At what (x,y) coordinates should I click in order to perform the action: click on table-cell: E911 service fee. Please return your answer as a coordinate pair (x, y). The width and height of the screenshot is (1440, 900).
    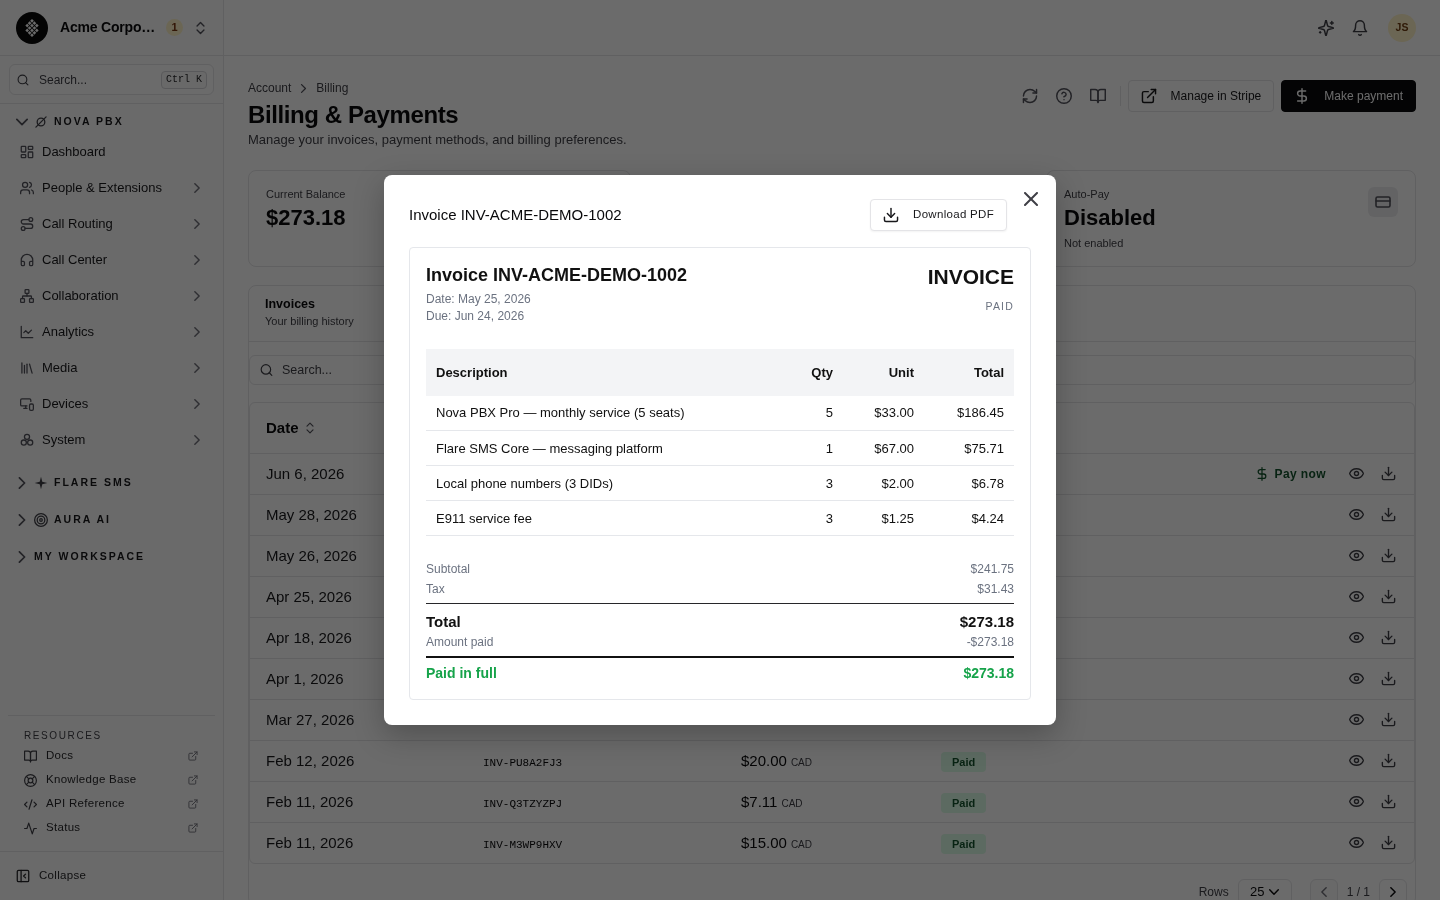
    Looking at the image, I should click on (604, 518).